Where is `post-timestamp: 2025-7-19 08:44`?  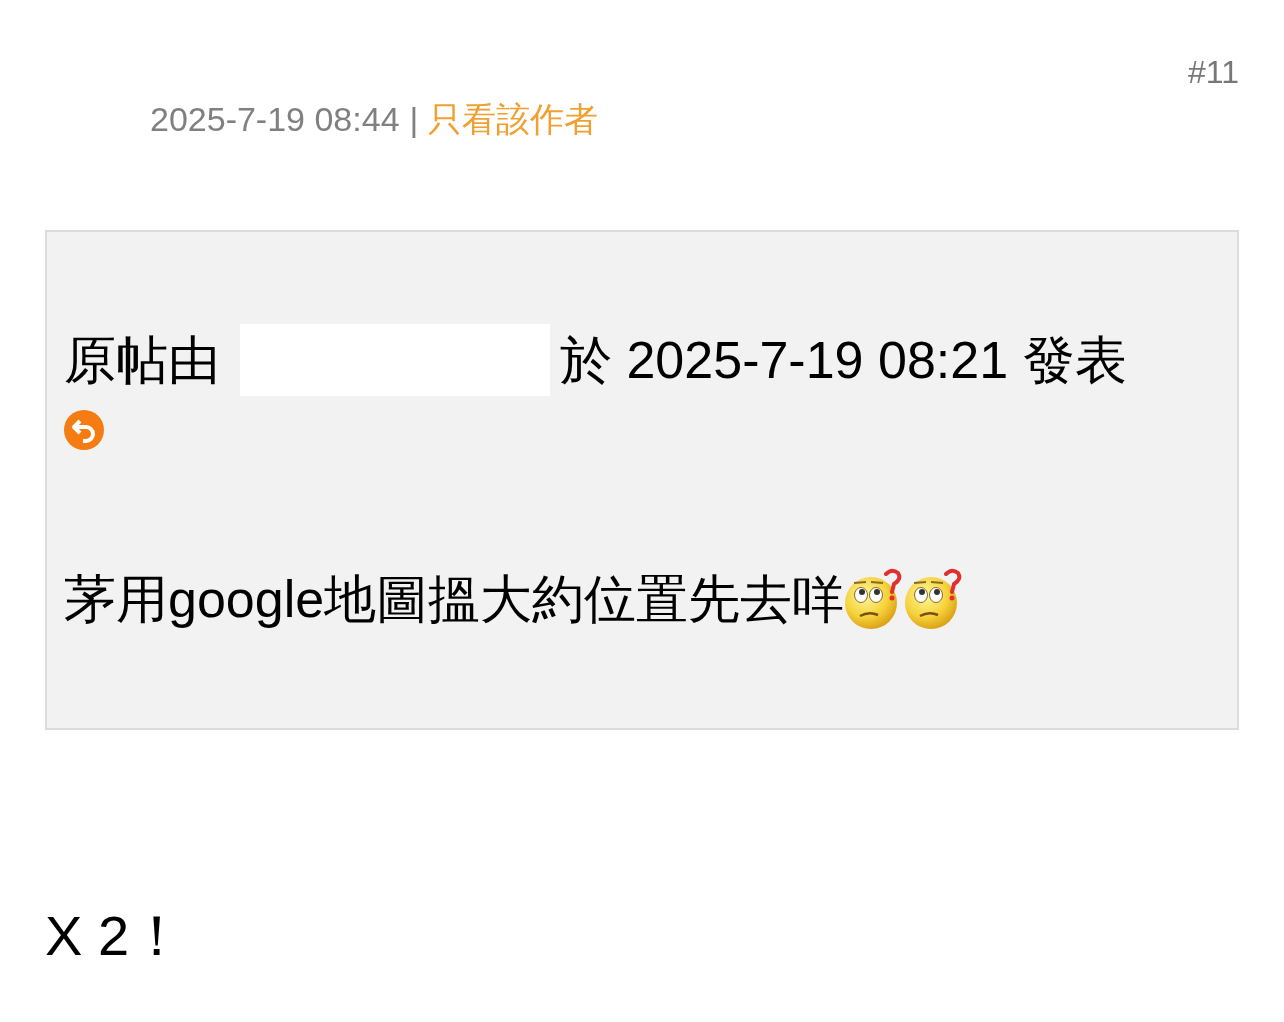
post-timestamp: 2025-7-19 08:44 is located at coordinates (275, 119).